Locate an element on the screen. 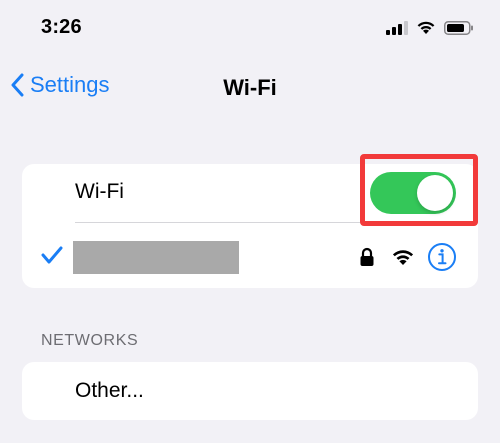 This screenshot has width=500, height=443. wifi-toggle-label: Wi-Fi is located at coordinates (99, 191).